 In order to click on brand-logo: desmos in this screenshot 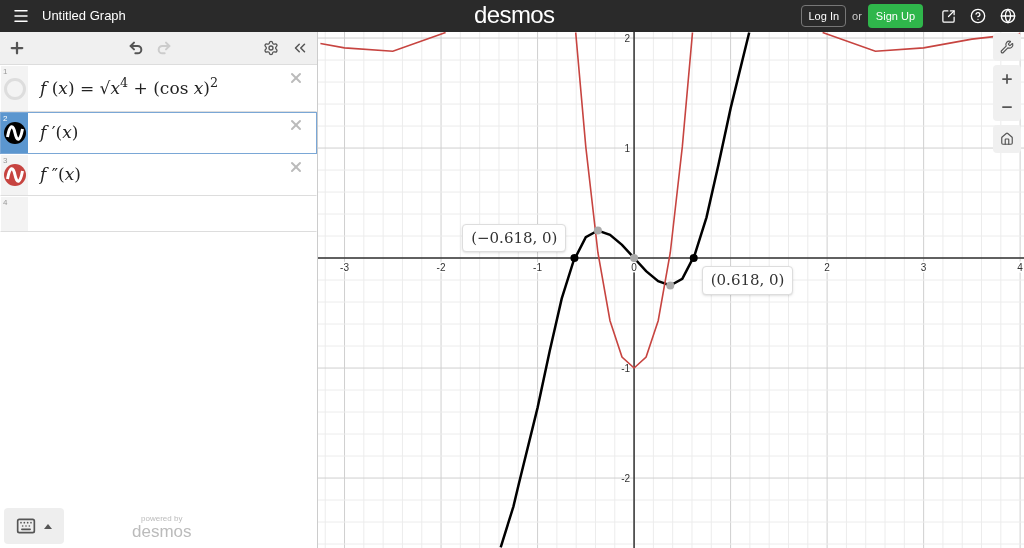, I will do `click(162, 531)`.